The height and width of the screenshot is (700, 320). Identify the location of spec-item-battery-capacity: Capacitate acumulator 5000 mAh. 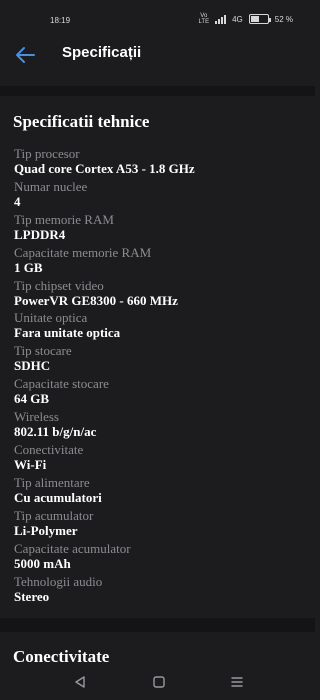
(159, 557).